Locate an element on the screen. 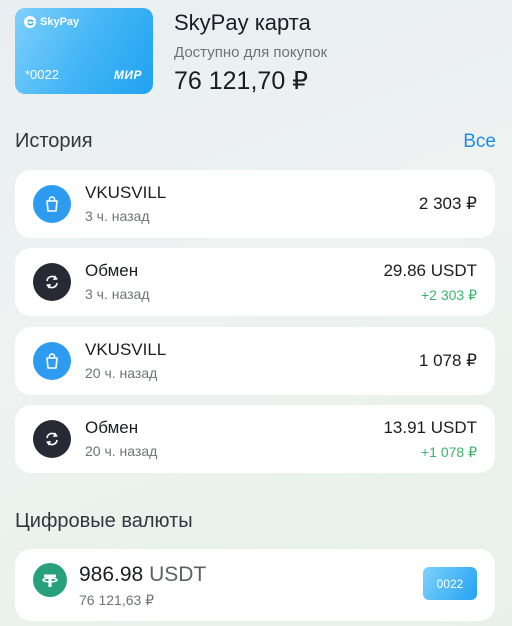  history-title: История is located at coordinates (54, 141).